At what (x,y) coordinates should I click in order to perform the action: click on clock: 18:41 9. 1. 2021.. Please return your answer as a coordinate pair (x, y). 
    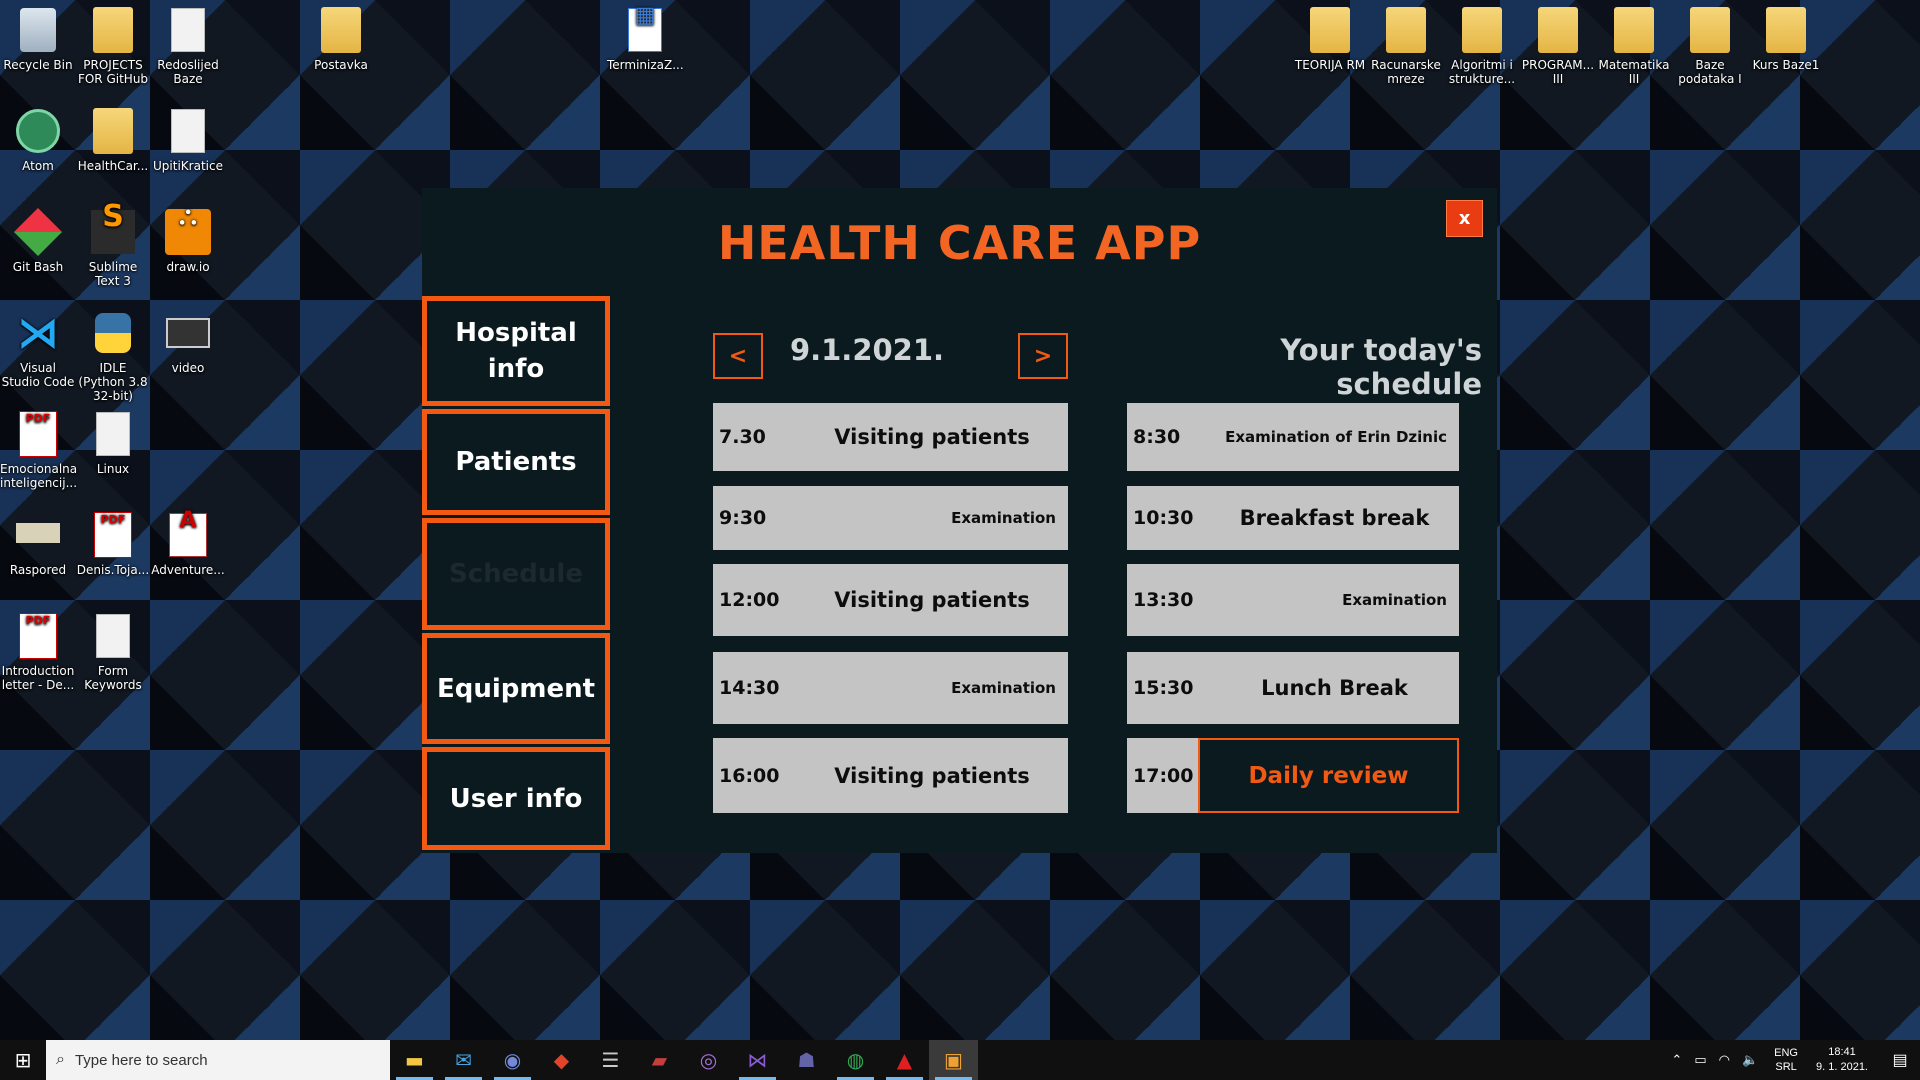
    Looking at the image, I should click on (1842, 1060).